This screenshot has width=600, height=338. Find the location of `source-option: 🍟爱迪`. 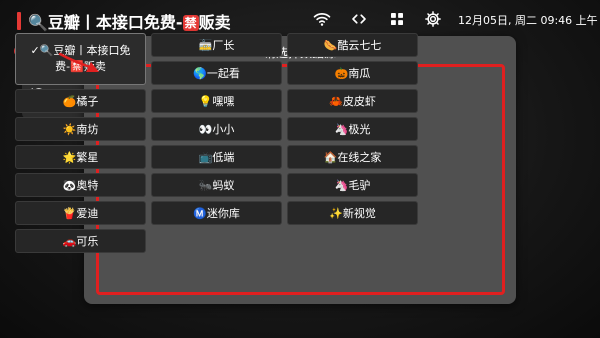

source-option: 🍟爱迪 is located at coordinates (80, 213).